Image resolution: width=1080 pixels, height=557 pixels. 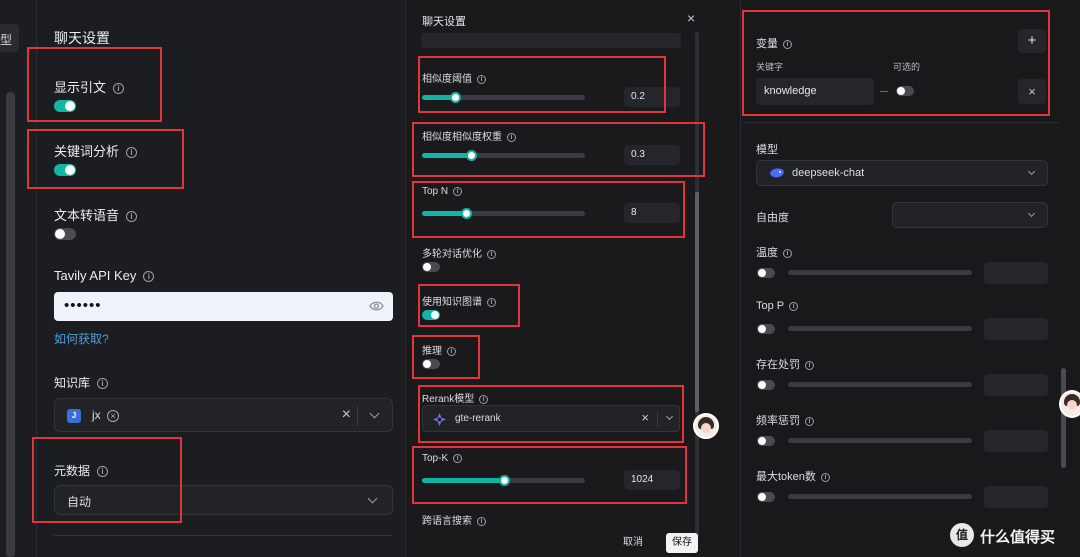 I want to click on max-tokens-toggle, so click(x=766, y=497).